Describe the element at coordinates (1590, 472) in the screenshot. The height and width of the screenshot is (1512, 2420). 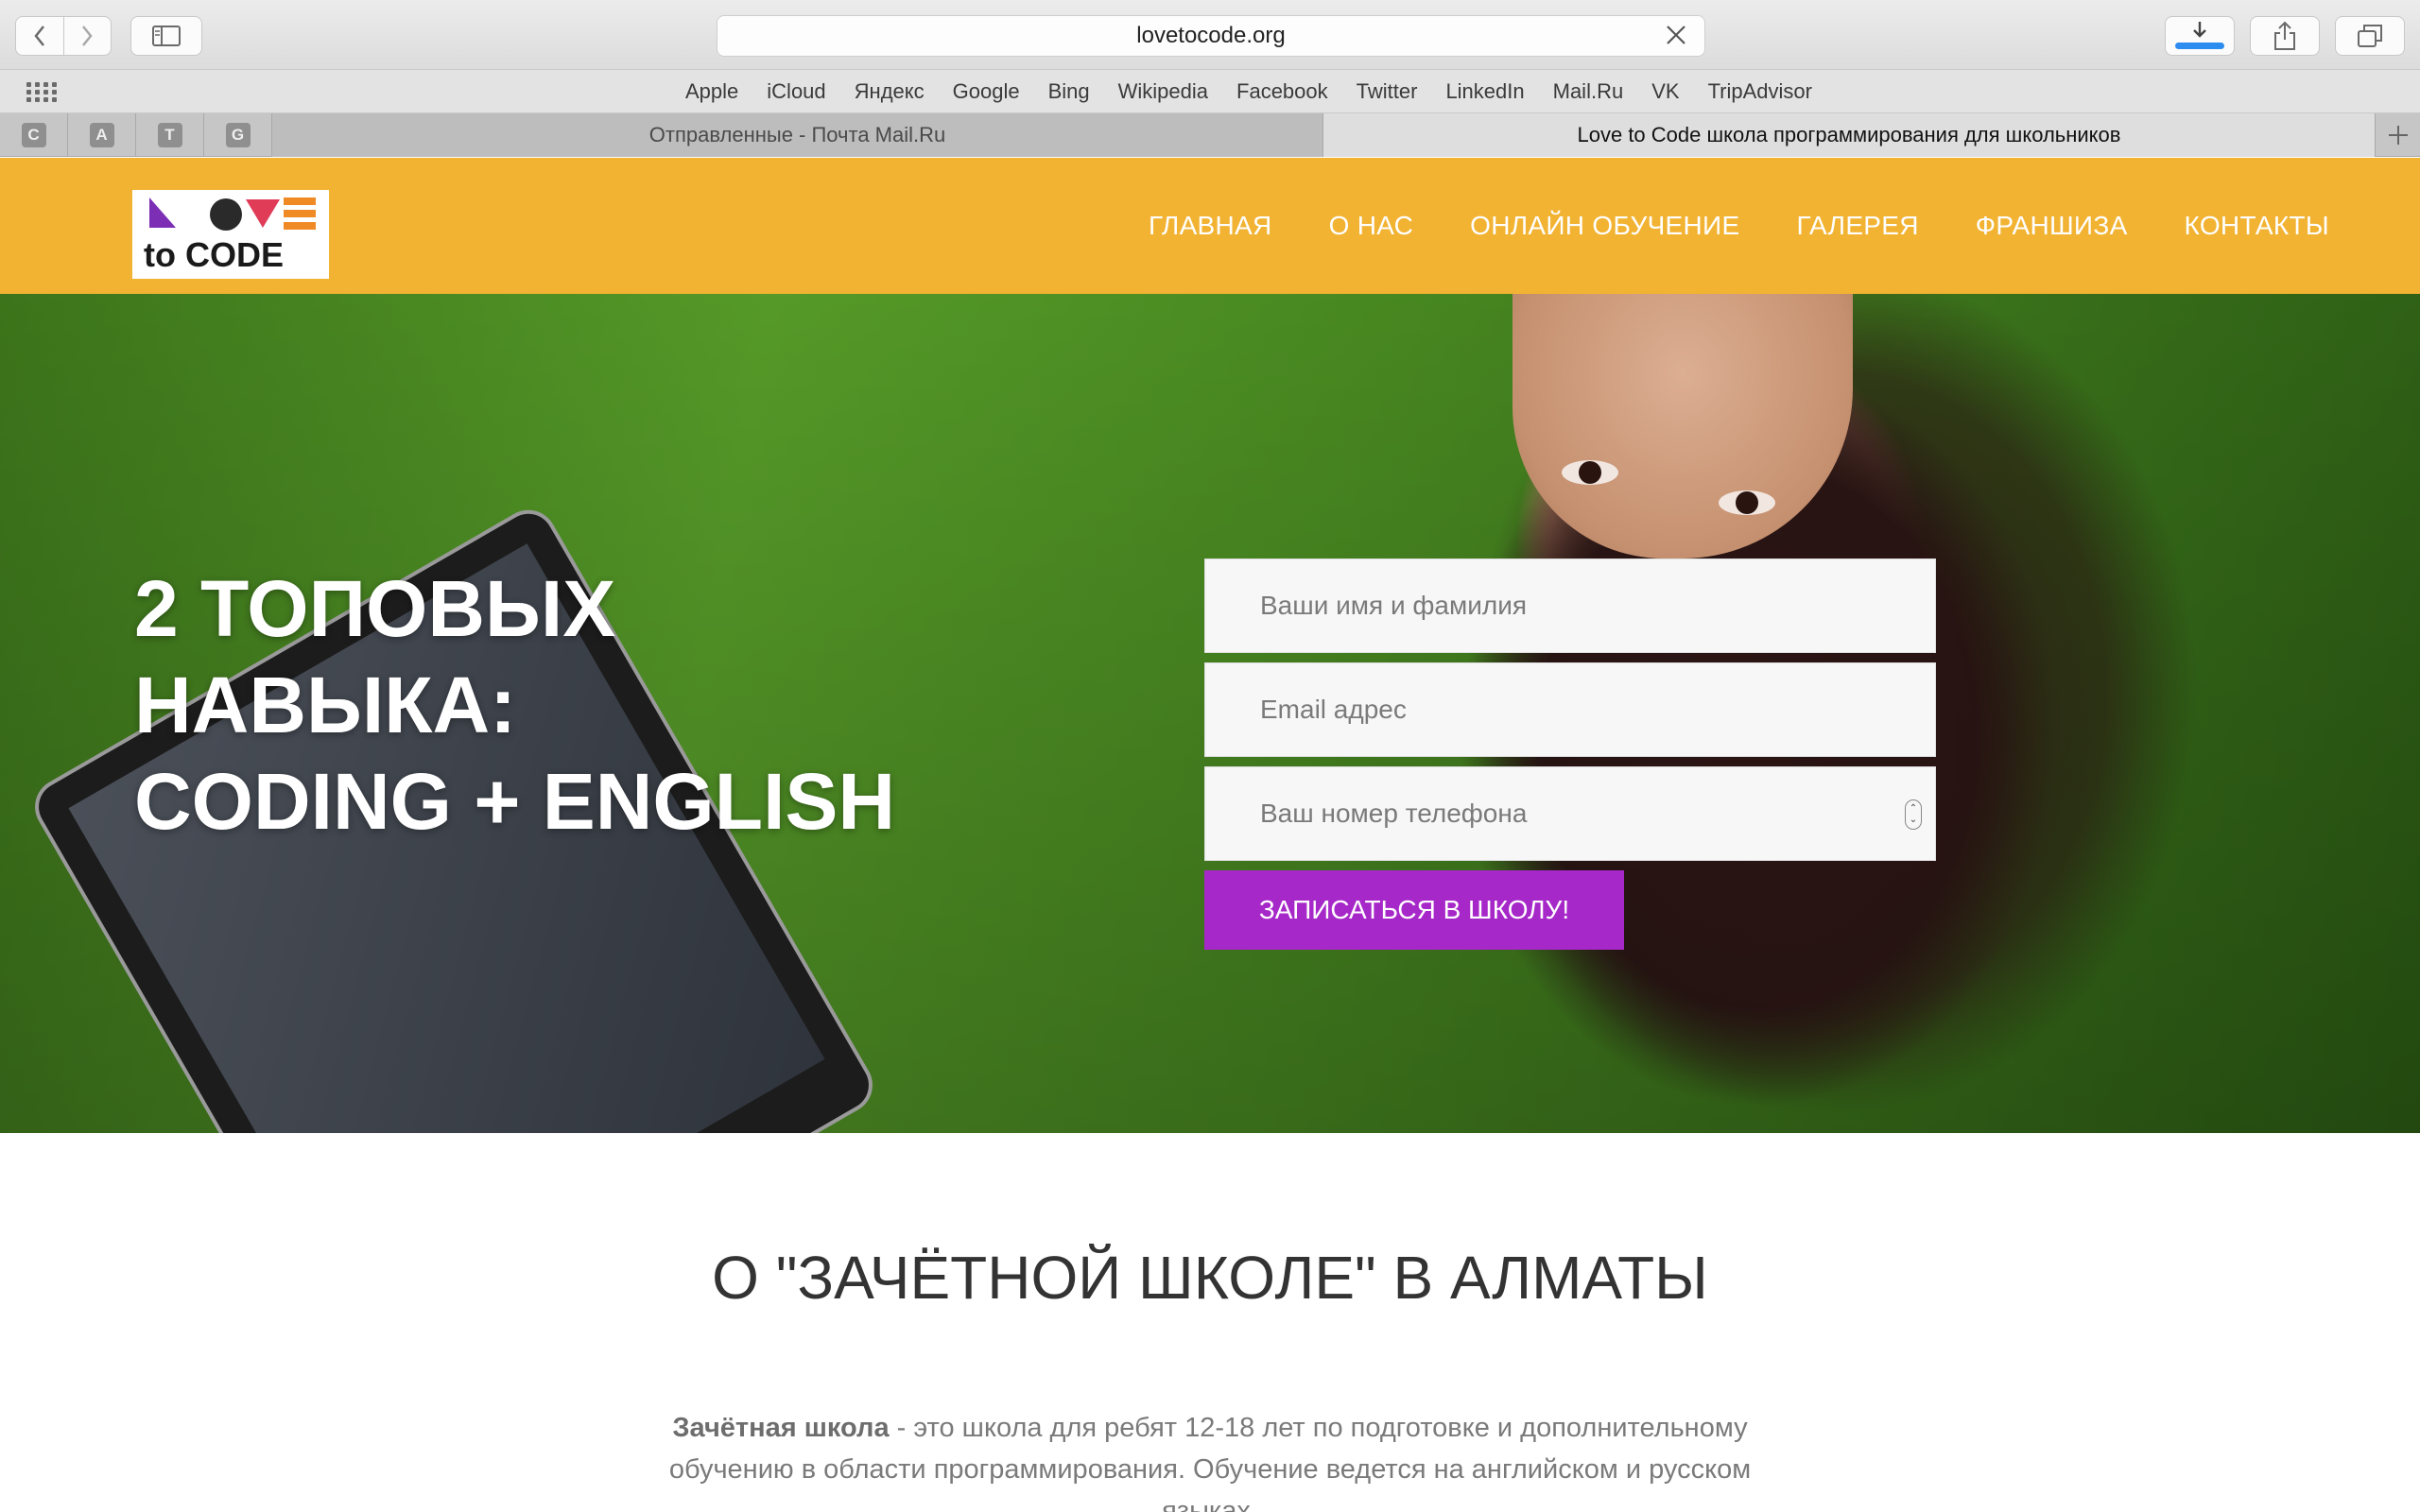
I see `eye-left` at that location.